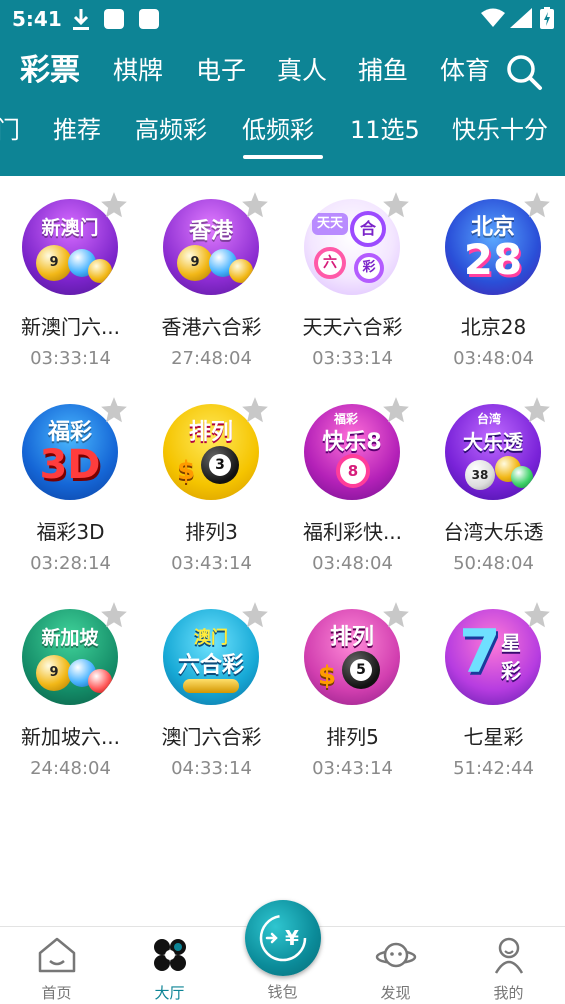 This screenshot has height=1004, width=565. What do you see at coordinates (221, 71) in the screenshot?
I see `tab-electronic: 电子` at bounding box center [221, 71].